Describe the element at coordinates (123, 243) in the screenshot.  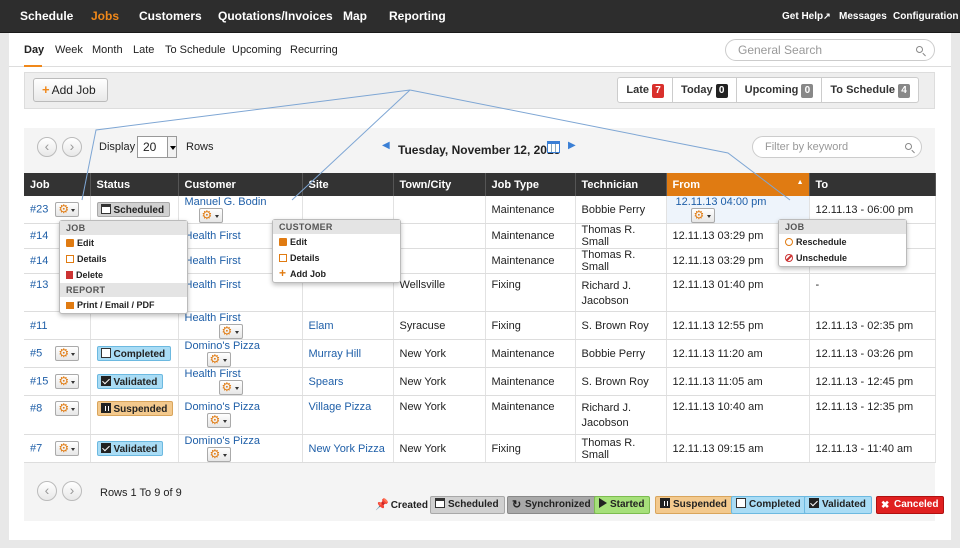
I see `job-menu-edit: Edit` at that location.